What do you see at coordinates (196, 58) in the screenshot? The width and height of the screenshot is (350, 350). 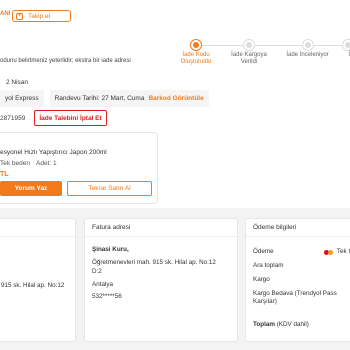 I see `step-label: İade Kodu Oluşturuldu` at bounding box center [196, 58].